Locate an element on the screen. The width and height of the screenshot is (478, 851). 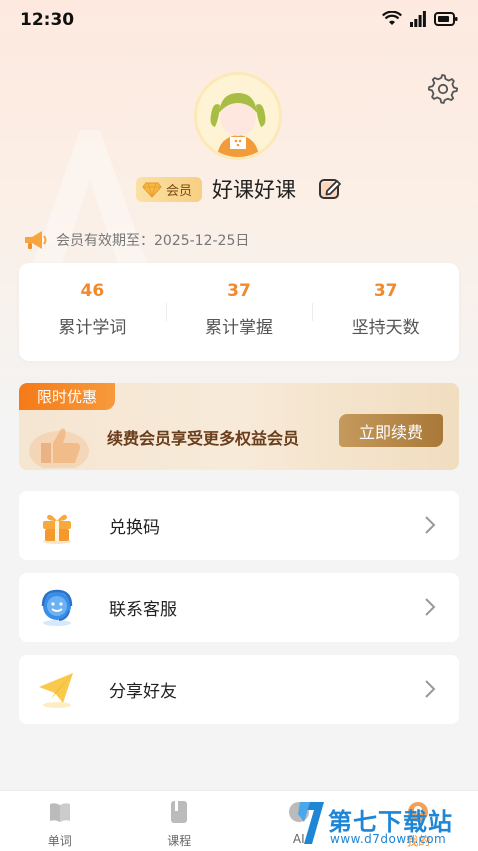
stat-mastered-words: 37 累计掌握 is located at coordinates (239, 312).